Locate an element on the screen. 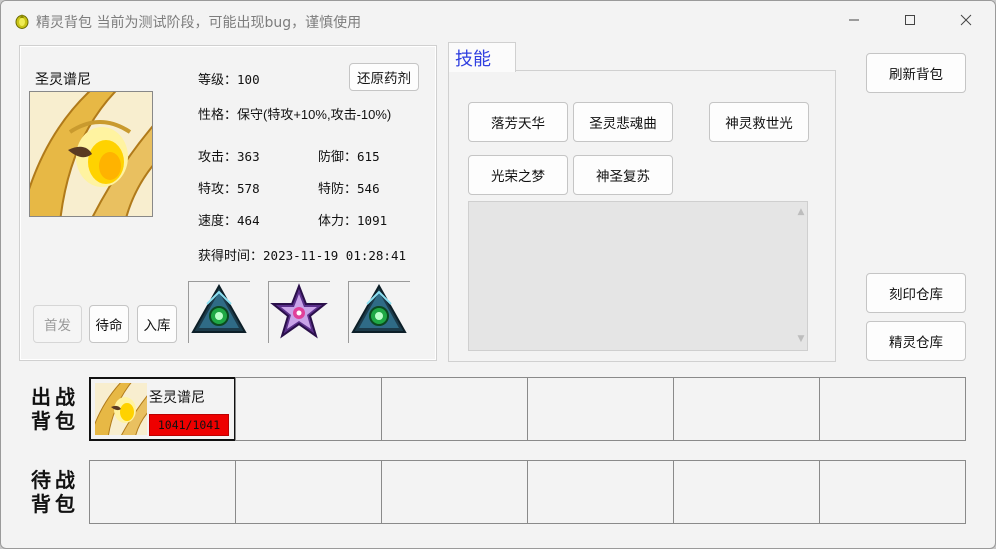  level-stat: 等级：100 is located at coordinates (229, 78).